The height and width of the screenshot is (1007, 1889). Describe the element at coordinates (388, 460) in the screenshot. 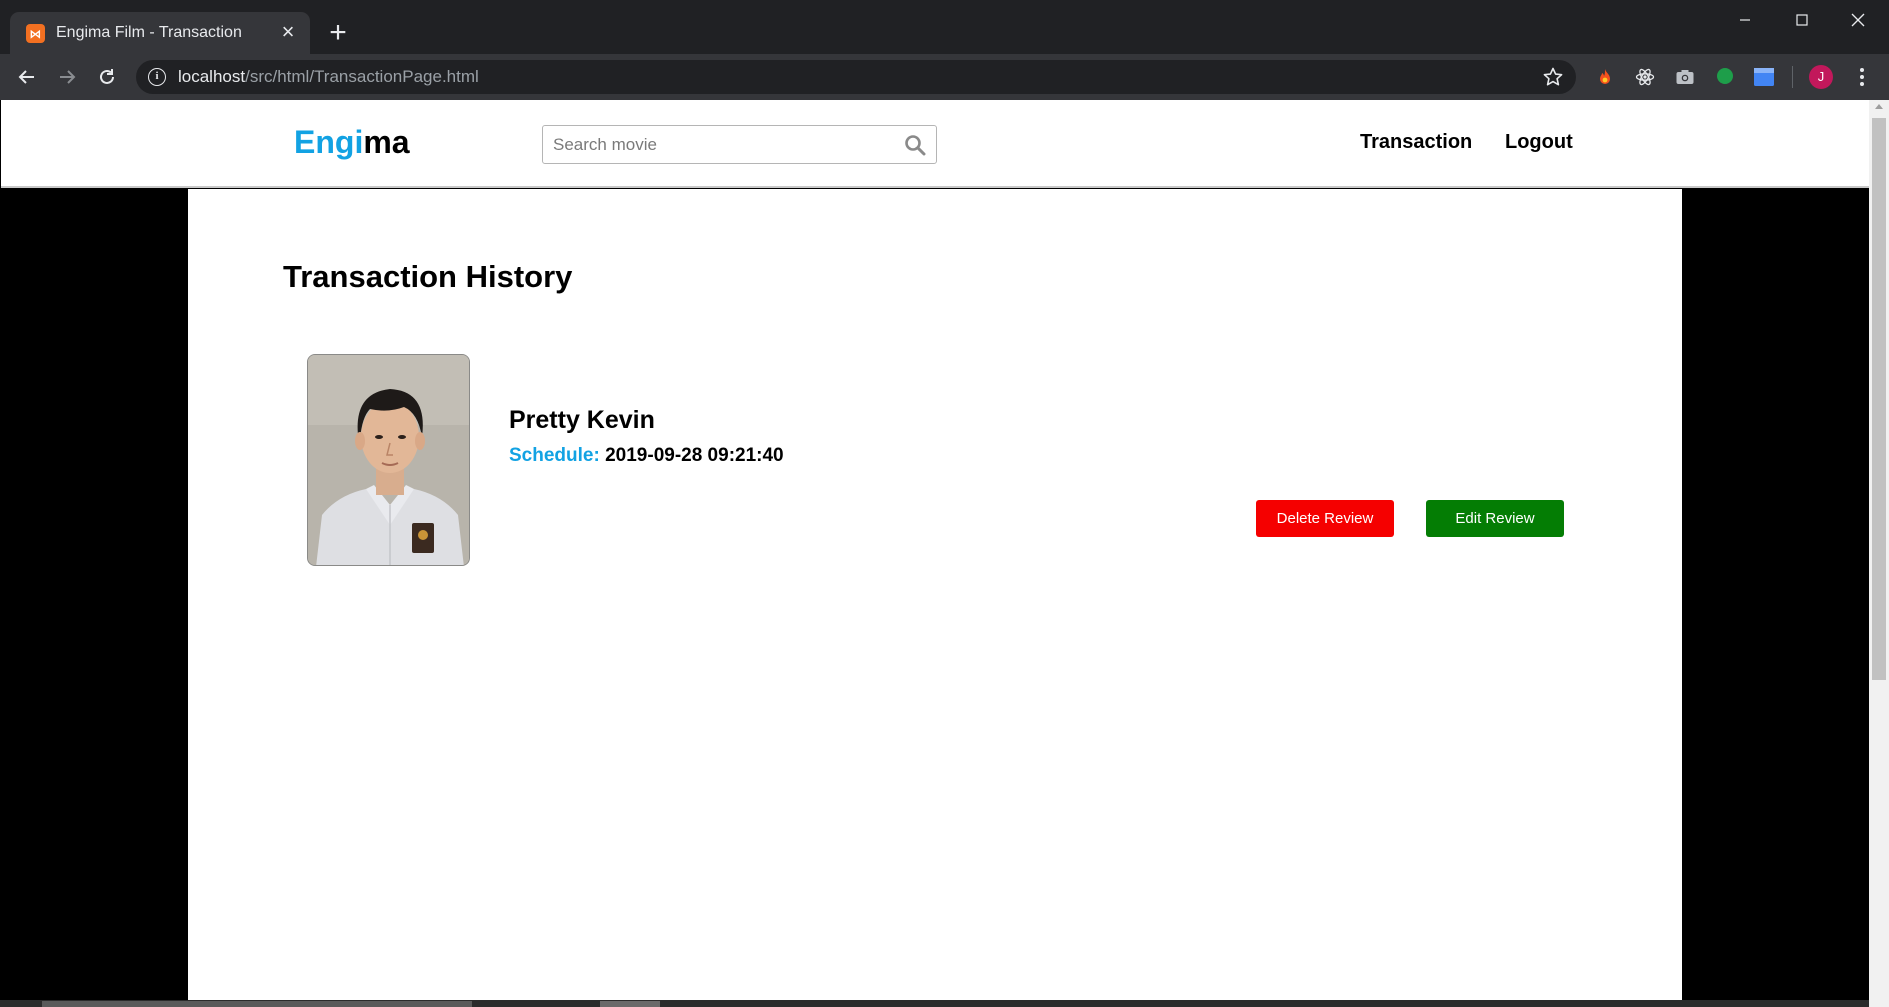

I see `movie-poster-image` at that location.